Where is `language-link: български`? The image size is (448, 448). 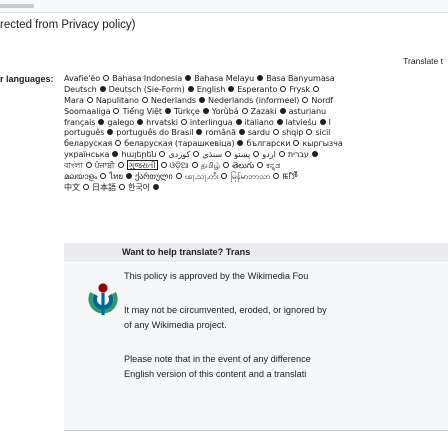
language-link: български is located at coordinates (268, 143).